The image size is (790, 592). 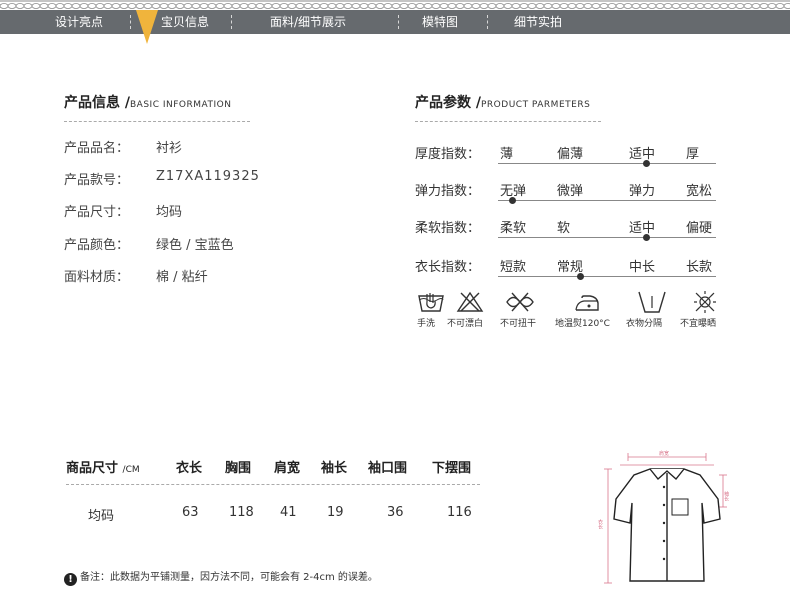 I want to click on param-option: 弹力, so click(x=642, y=191).